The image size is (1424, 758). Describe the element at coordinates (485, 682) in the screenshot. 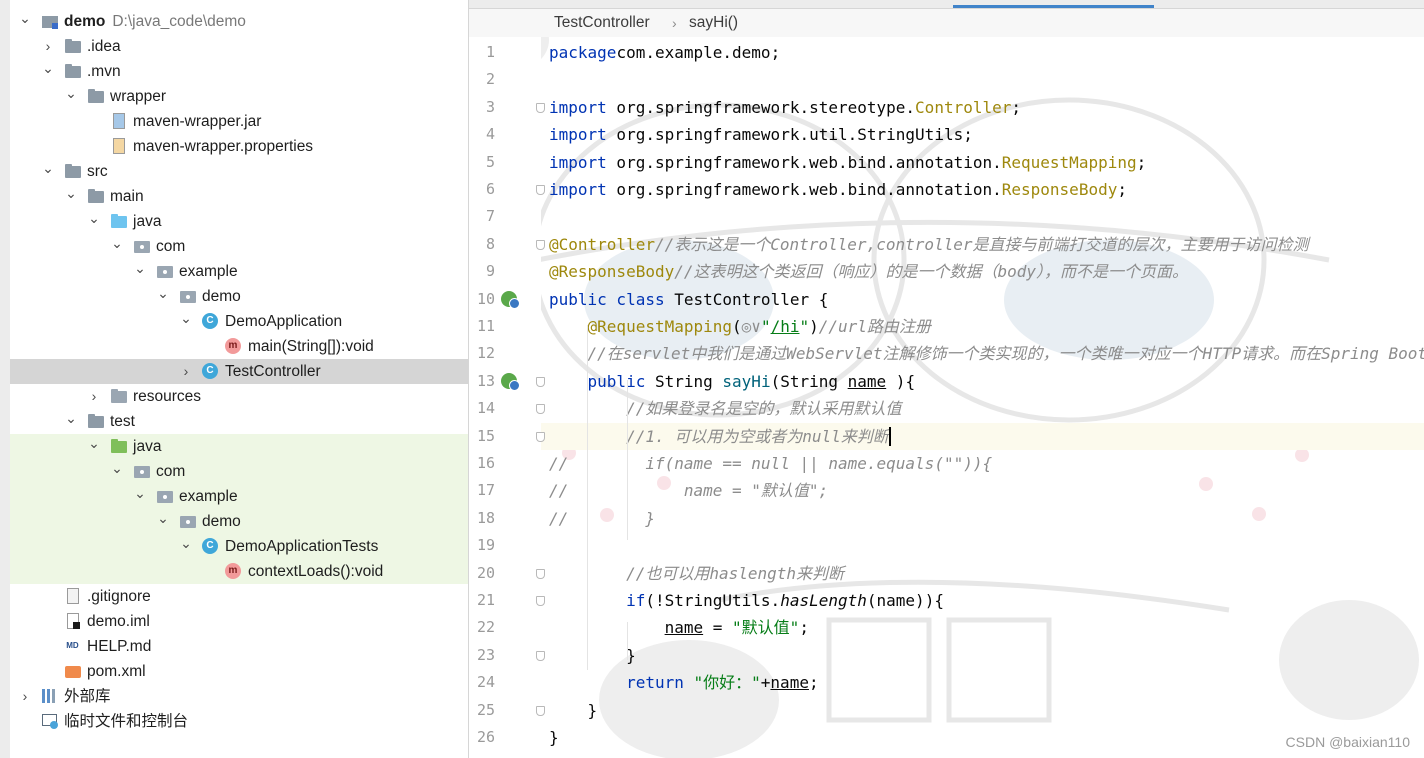

I see `line-number: 24` at that location.